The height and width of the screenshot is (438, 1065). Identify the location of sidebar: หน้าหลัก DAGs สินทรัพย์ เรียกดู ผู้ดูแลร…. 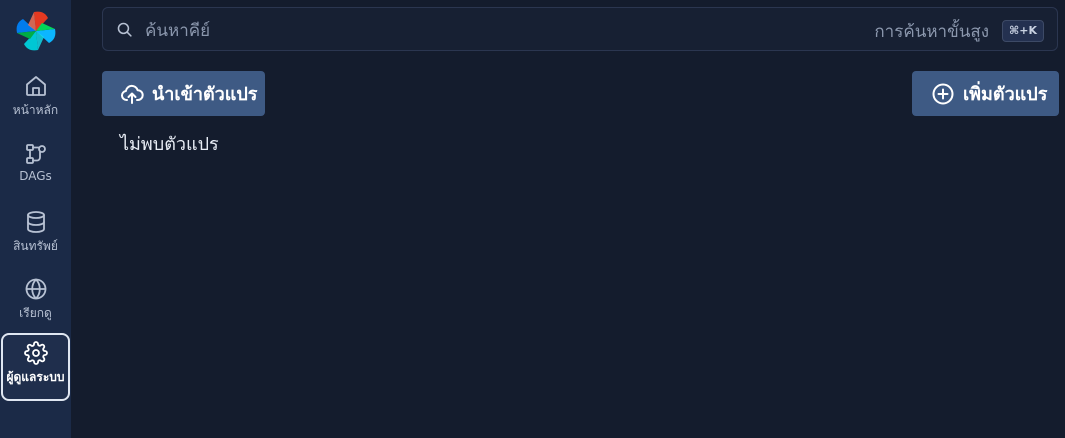
(35, 219).